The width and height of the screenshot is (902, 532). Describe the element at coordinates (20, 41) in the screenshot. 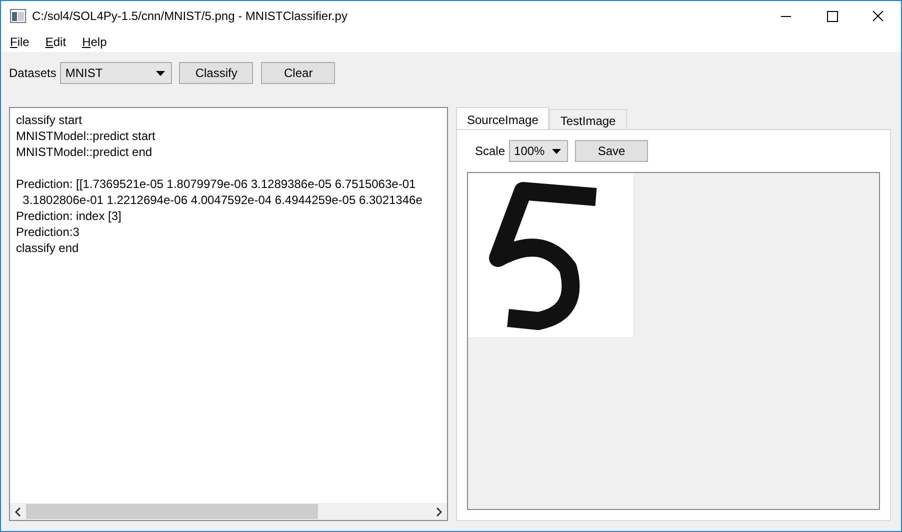

I see `menu-item: File` at that location.